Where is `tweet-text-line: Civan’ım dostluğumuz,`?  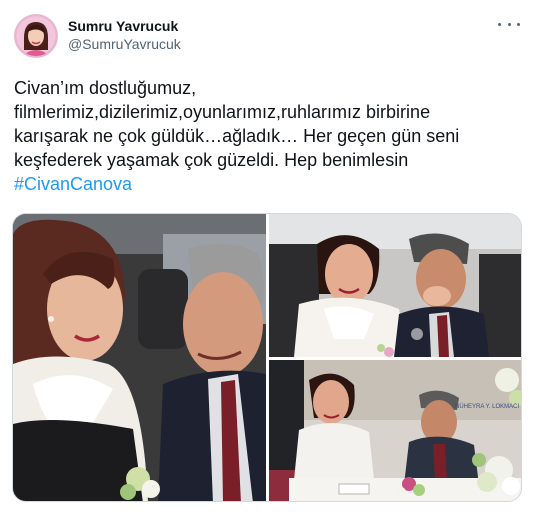
tweet-text-line: Civan’ım dostluğumuz, is located at coordinates (105, 88).